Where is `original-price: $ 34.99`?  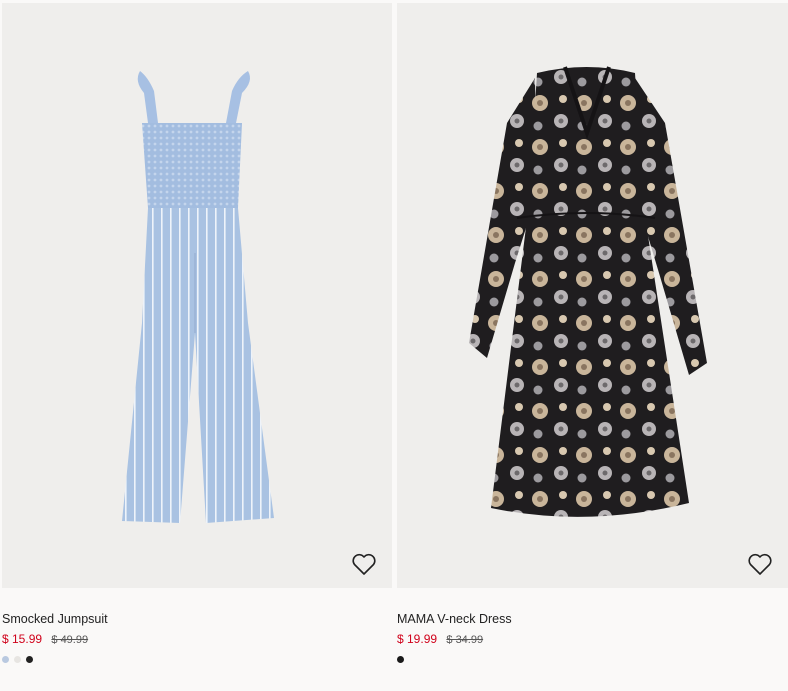
original-price: $ 34.99 is located at coordinates (465, 640).